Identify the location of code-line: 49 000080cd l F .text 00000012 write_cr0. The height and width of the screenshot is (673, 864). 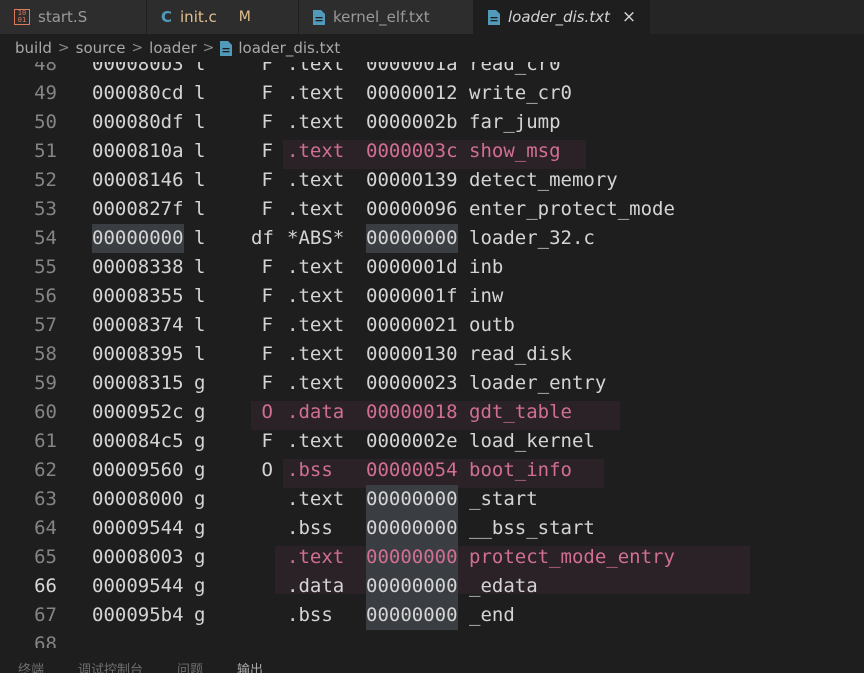
(432, 93).